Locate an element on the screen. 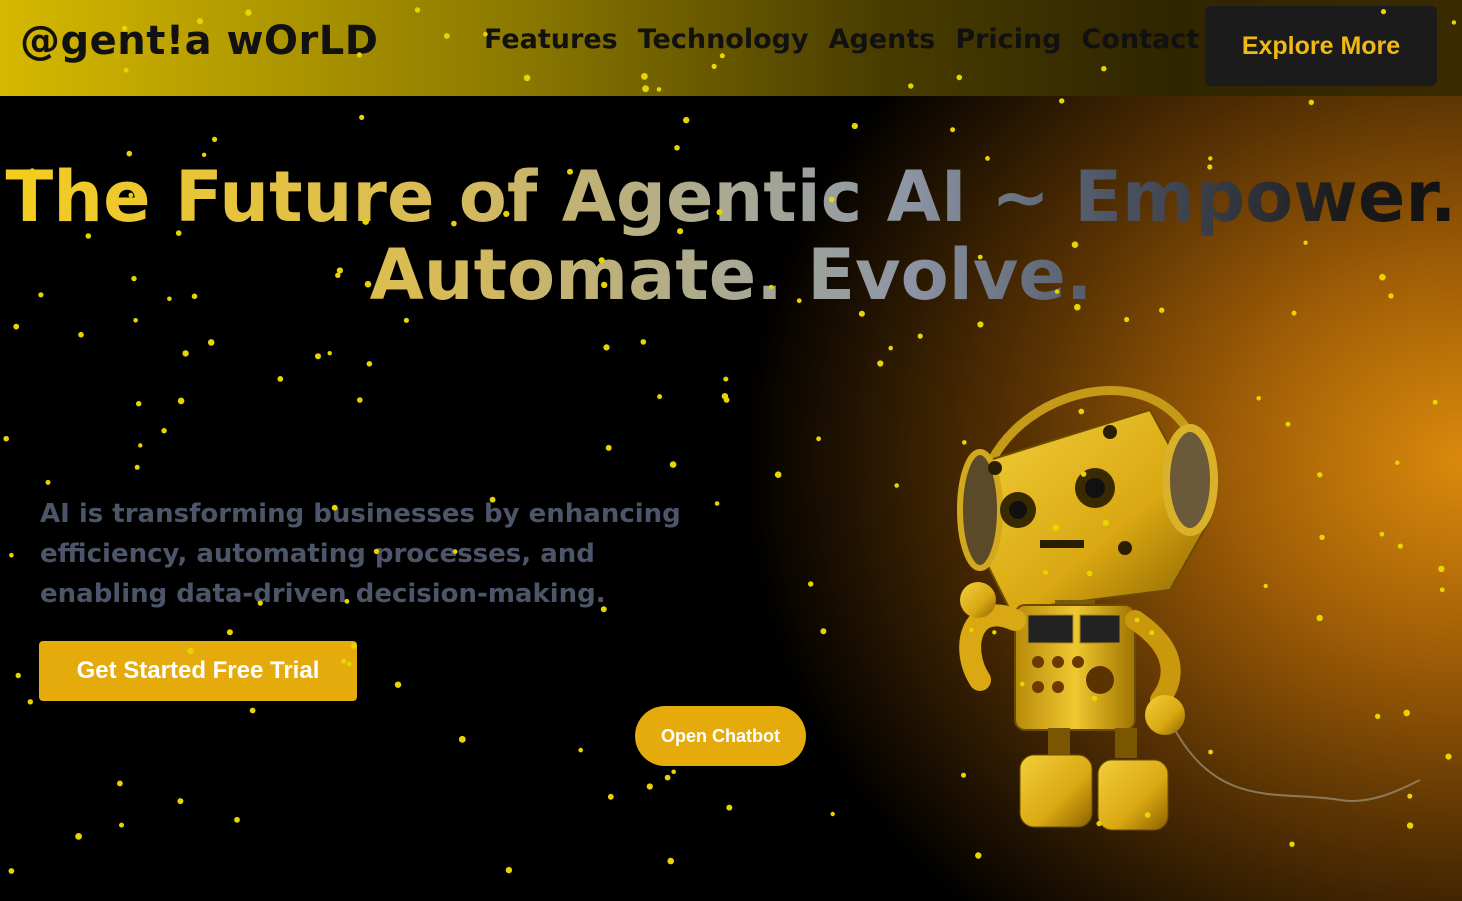 Image resolution: width=1462 pixels, height=901 pixels. nav-item-contact: Contact is located at coordinates (1141, 39).